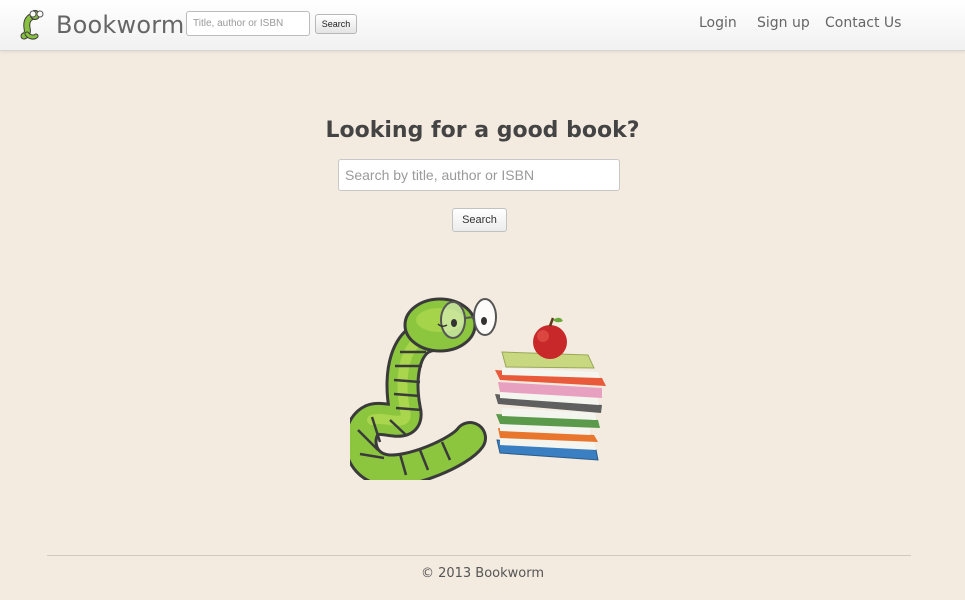 This screenshot has width=965, height=600. Describe the element at coordinates (479, 175) in the screenshot. I see `main-search-input` at that location.